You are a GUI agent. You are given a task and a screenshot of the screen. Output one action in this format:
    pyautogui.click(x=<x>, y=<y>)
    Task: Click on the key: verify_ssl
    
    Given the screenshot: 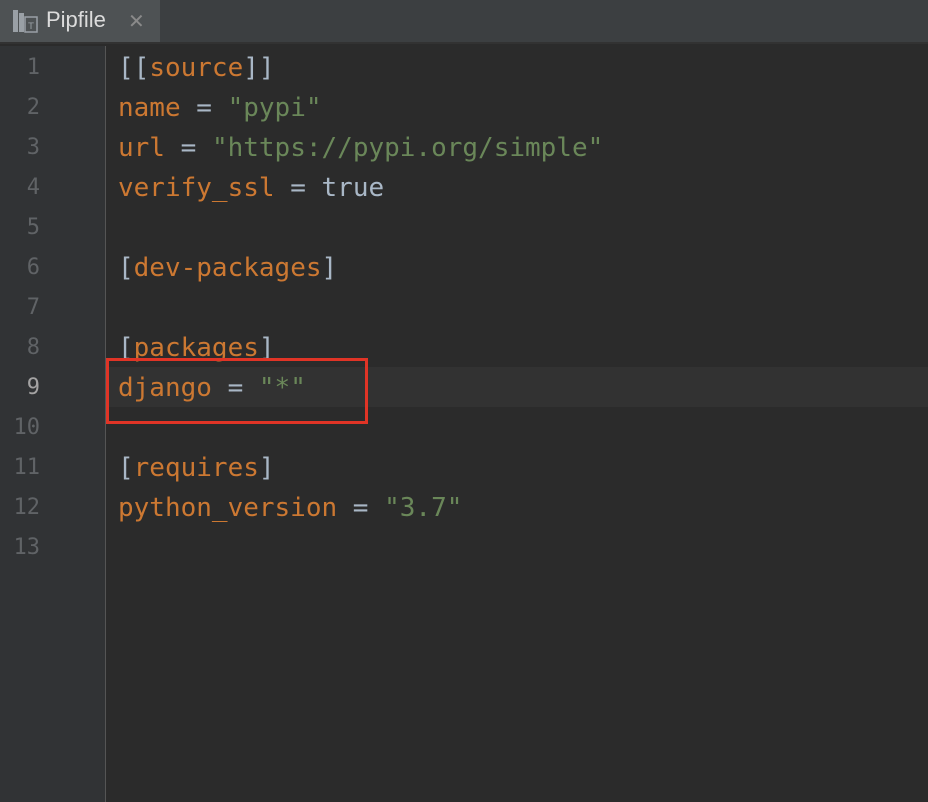 What is the action you would take?
    pyautogui.click(x=196, y=188)
    